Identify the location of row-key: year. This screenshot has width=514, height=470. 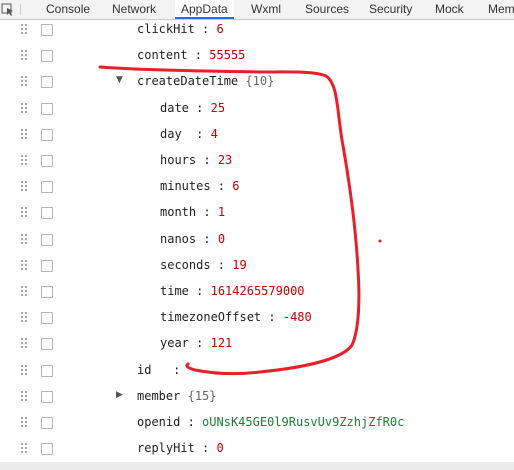
(174, 343).